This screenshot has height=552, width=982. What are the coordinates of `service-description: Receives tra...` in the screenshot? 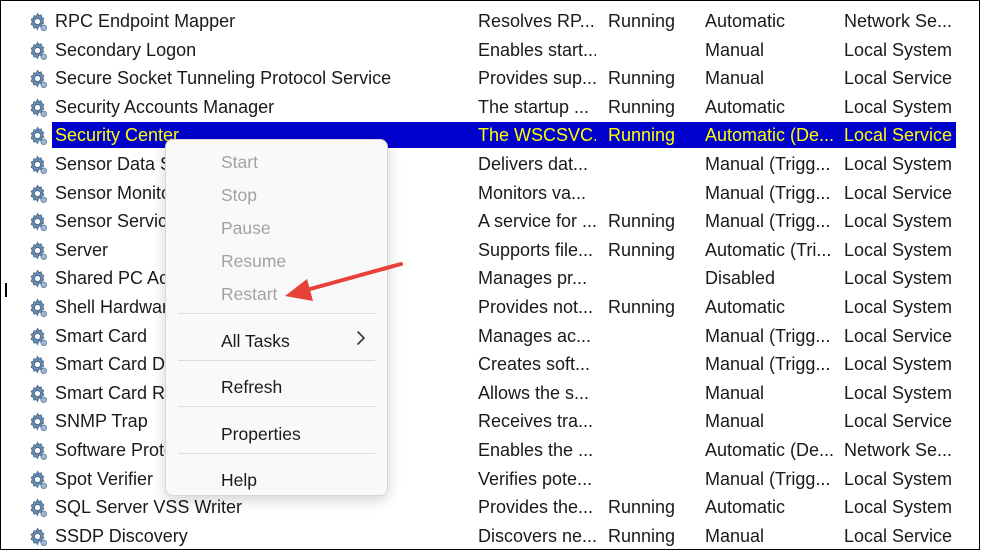 It's located at (536, 421).